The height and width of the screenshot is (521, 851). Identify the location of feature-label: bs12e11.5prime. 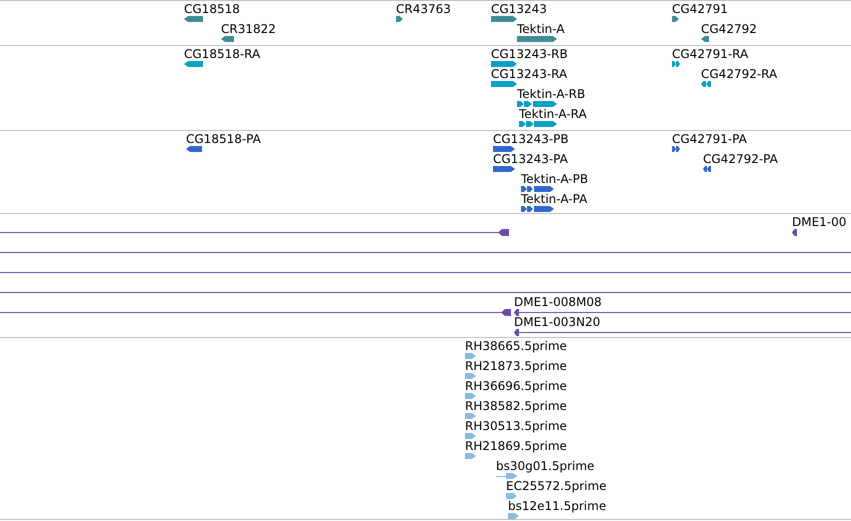
(557, 506).